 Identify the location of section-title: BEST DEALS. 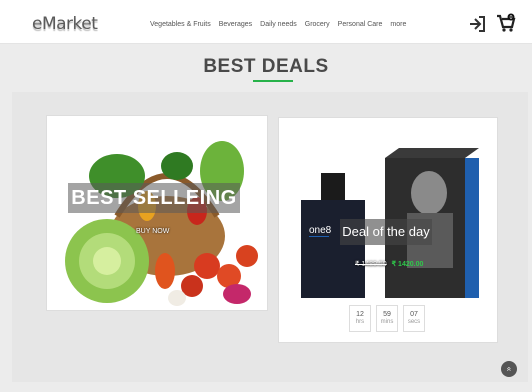
(266, 66).